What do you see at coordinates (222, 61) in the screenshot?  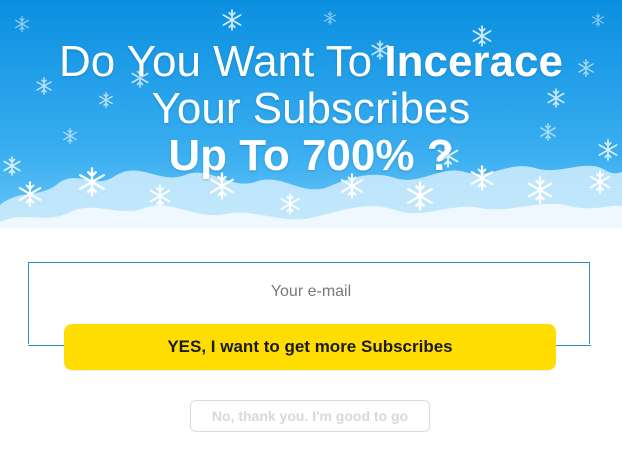 I see `headline-line-1-regular: Do You Want To` at bounding box center [222, 61].